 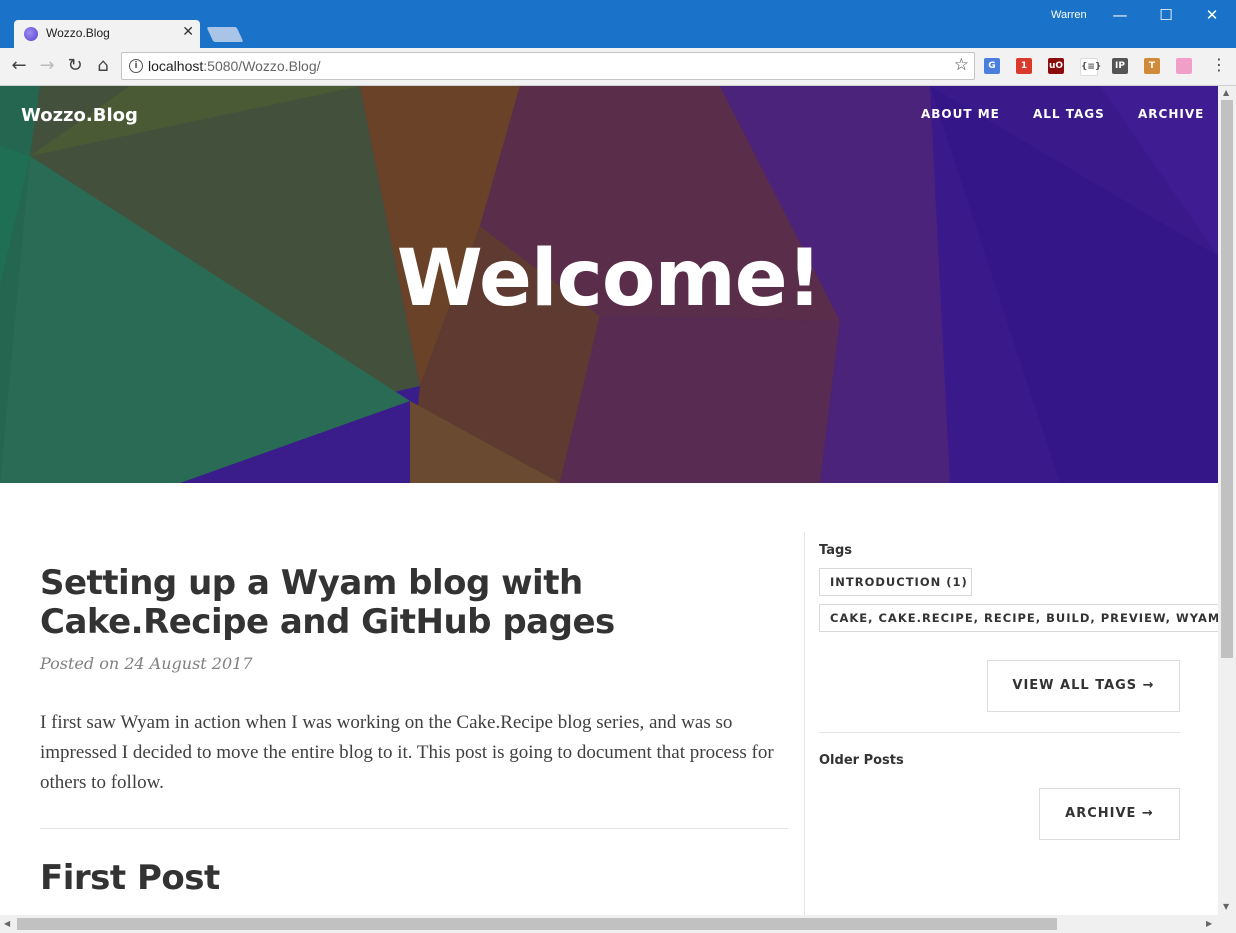 I want to click on address-bar: i localhost:5080/Wozzo.Blog/ ☆, so click(x=548, y=66).